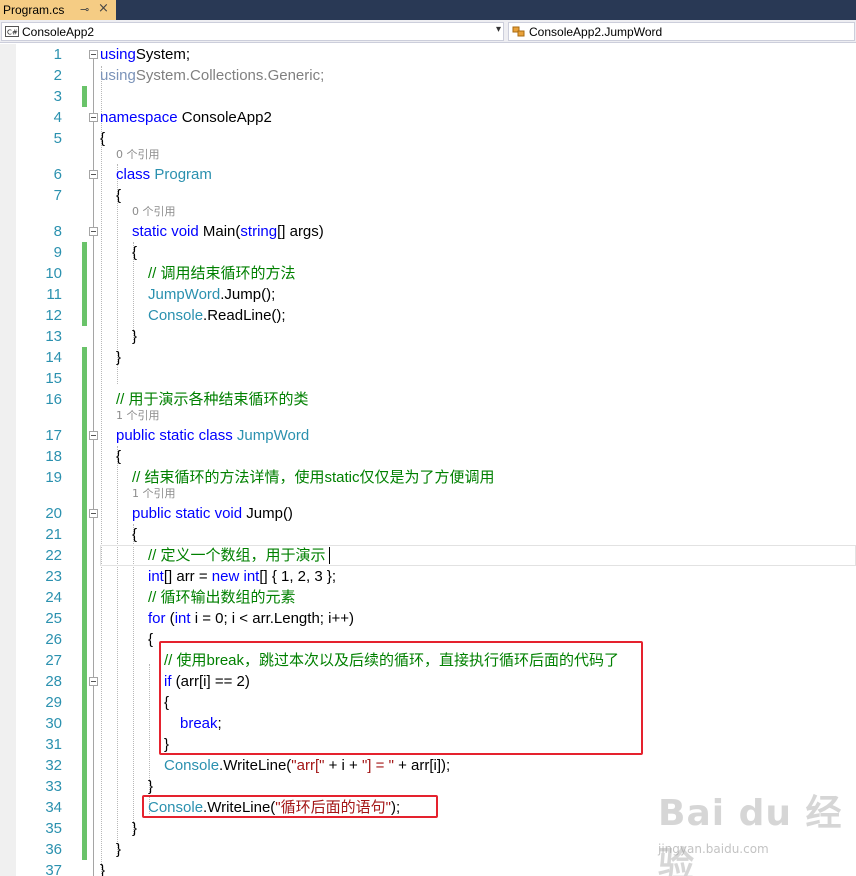 The width and height of the screenshot is (856, 876). I want to click on code-token: .Jump();, so click(248, 294).